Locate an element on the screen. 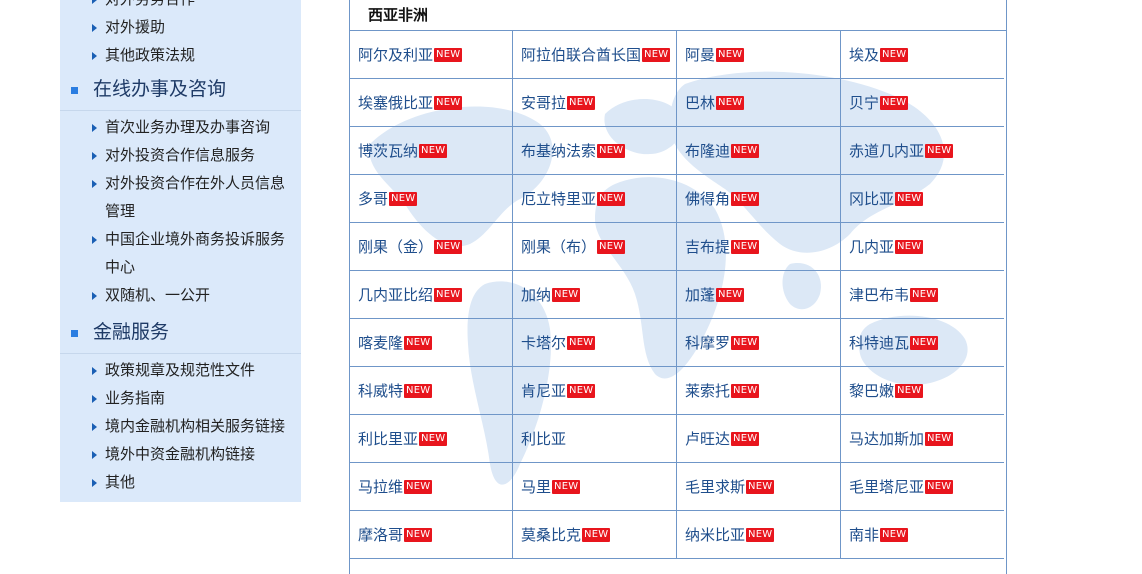 The height and width of the screenshot is (574, 1142). country-link: 毛里塔尼亚 NEW is located at coordinates (901, 486).